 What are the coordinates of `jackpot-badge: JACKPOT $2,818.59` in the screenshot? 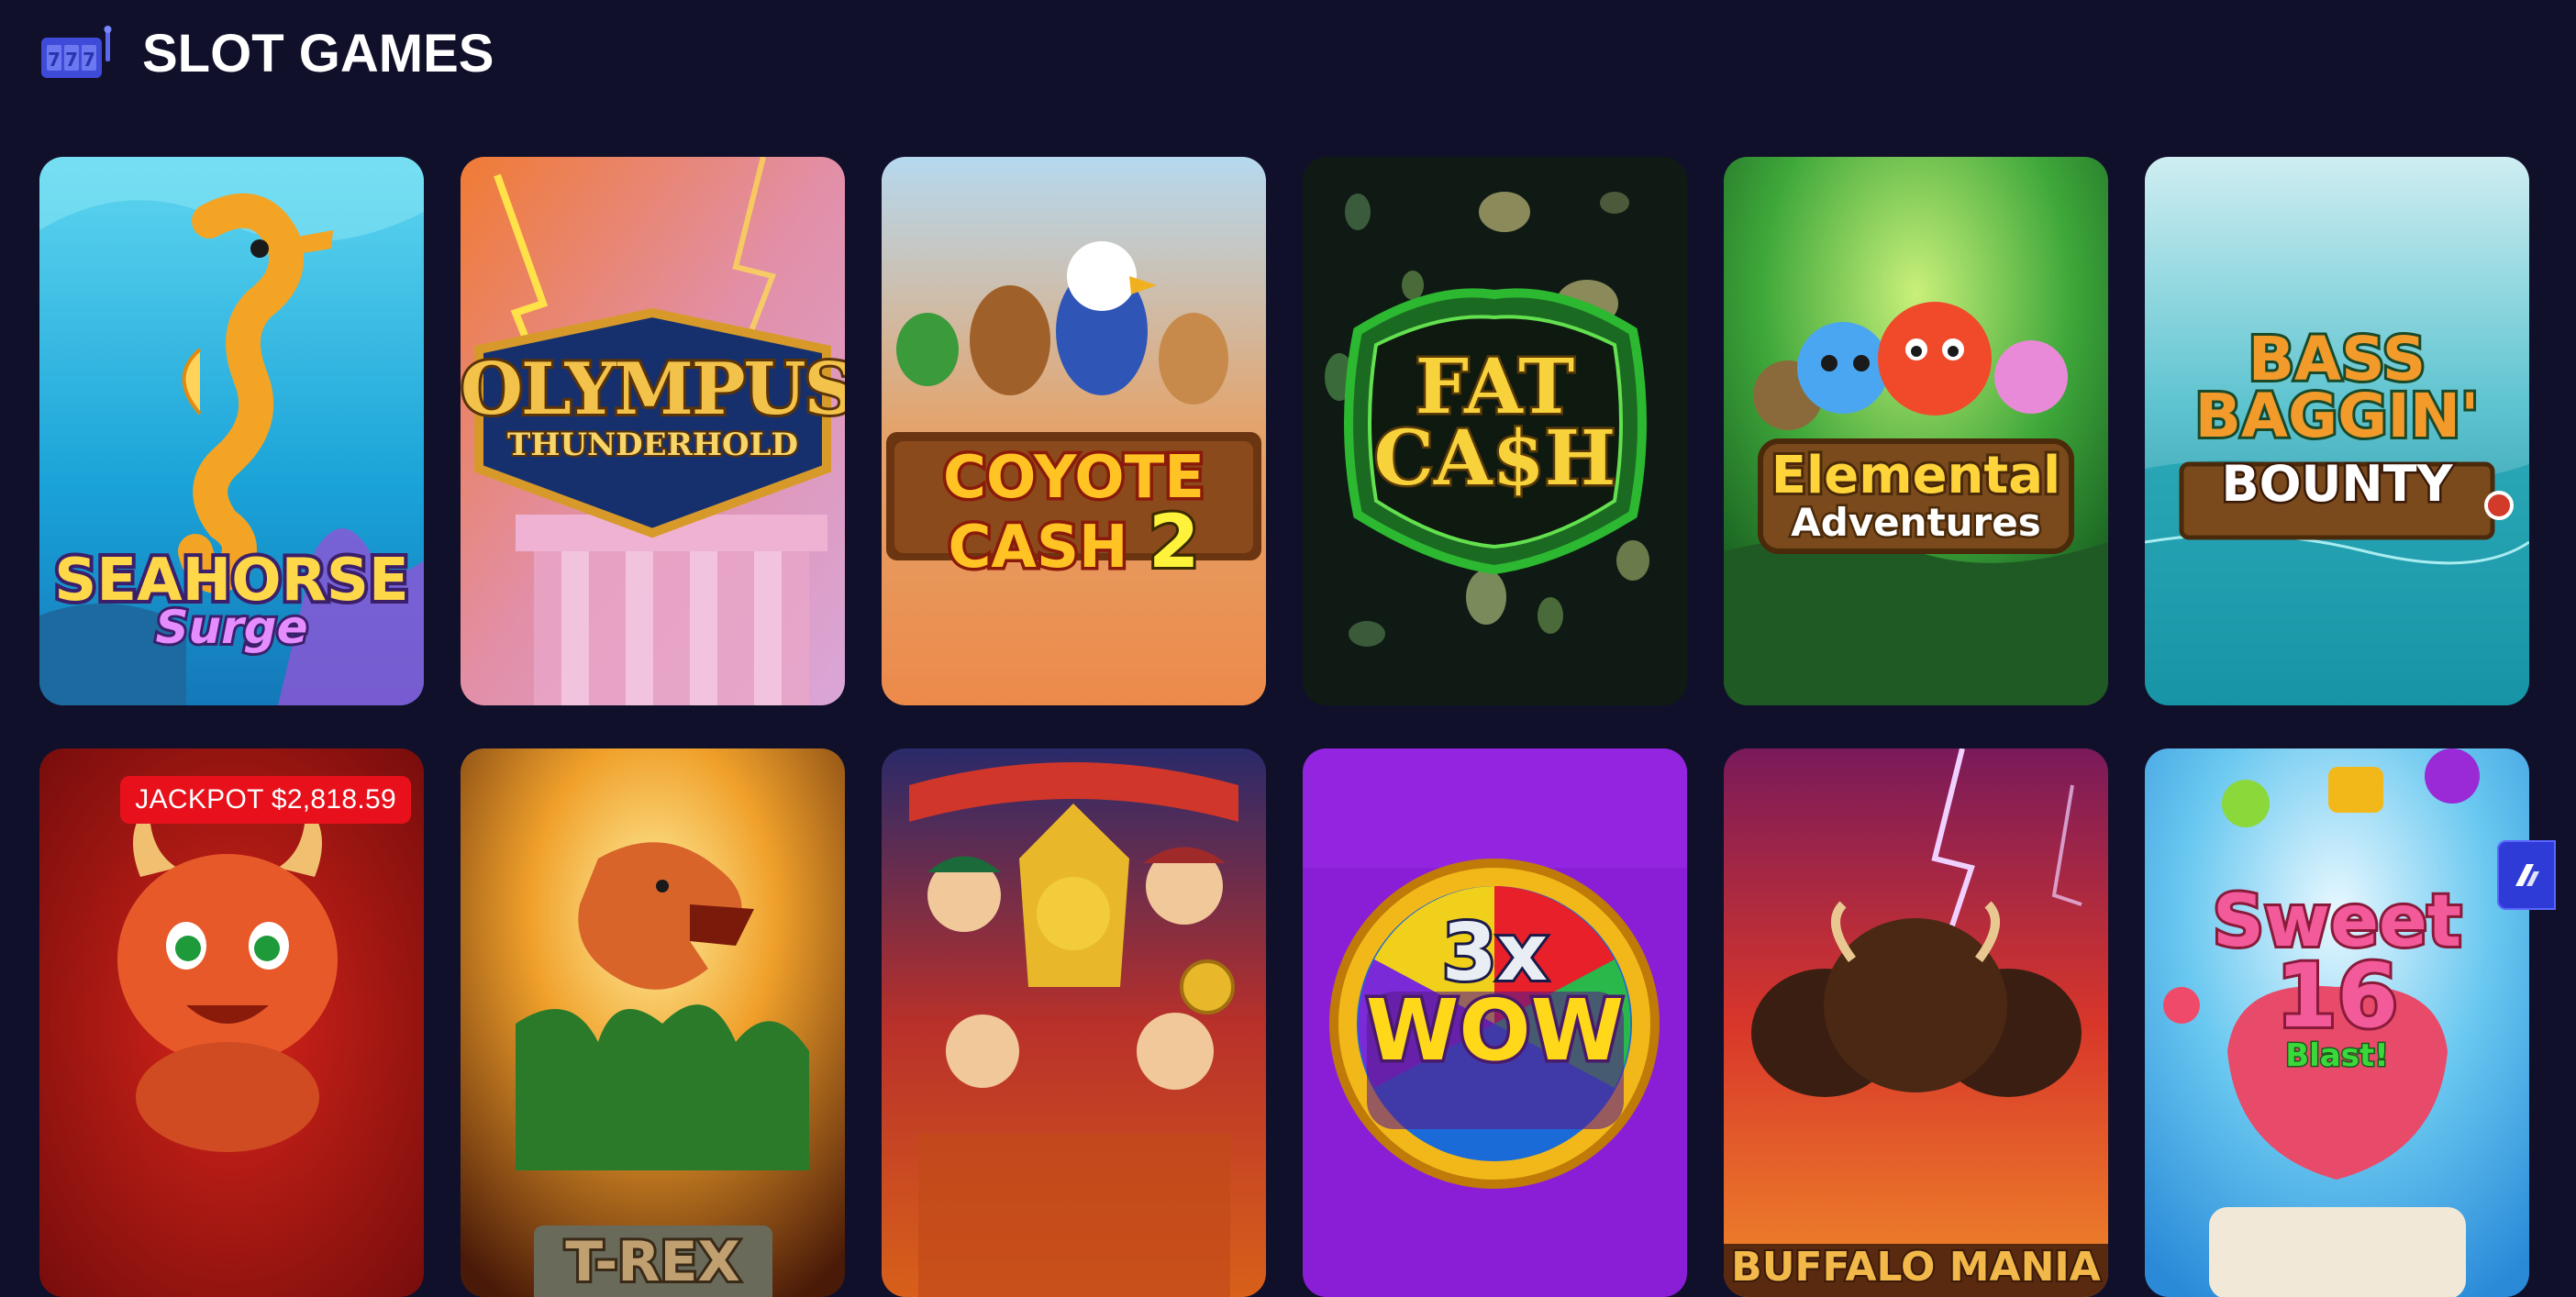 It's located at (265, 800).